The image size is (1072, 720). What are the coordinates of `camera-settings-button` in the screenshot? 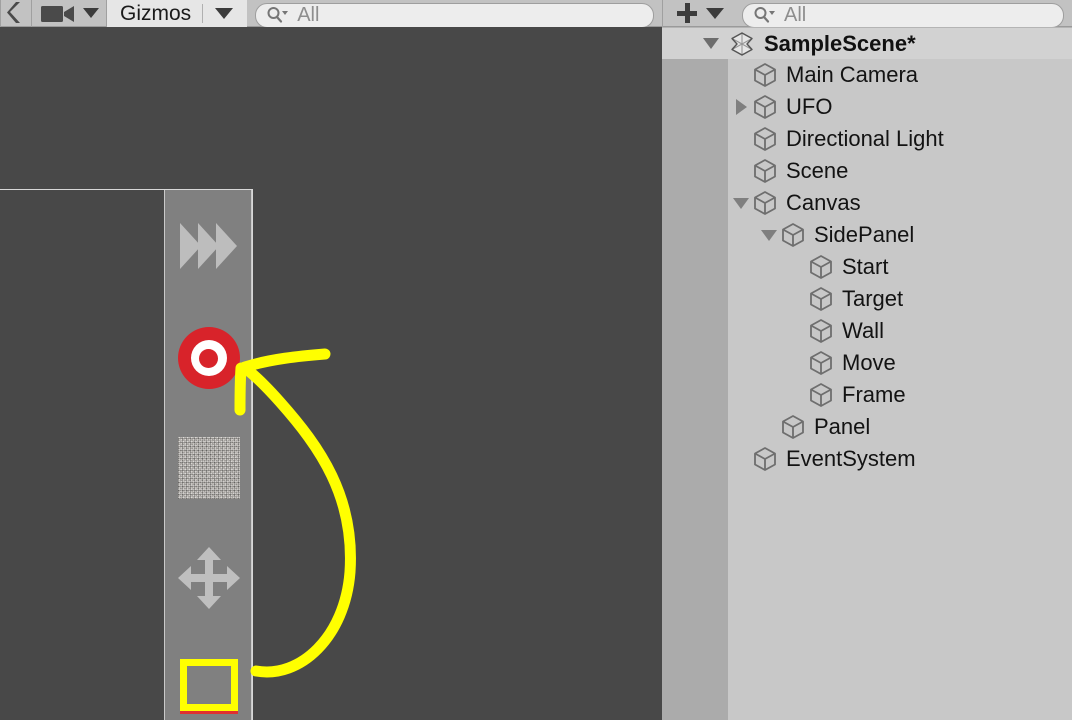 It's located at (69, 13).